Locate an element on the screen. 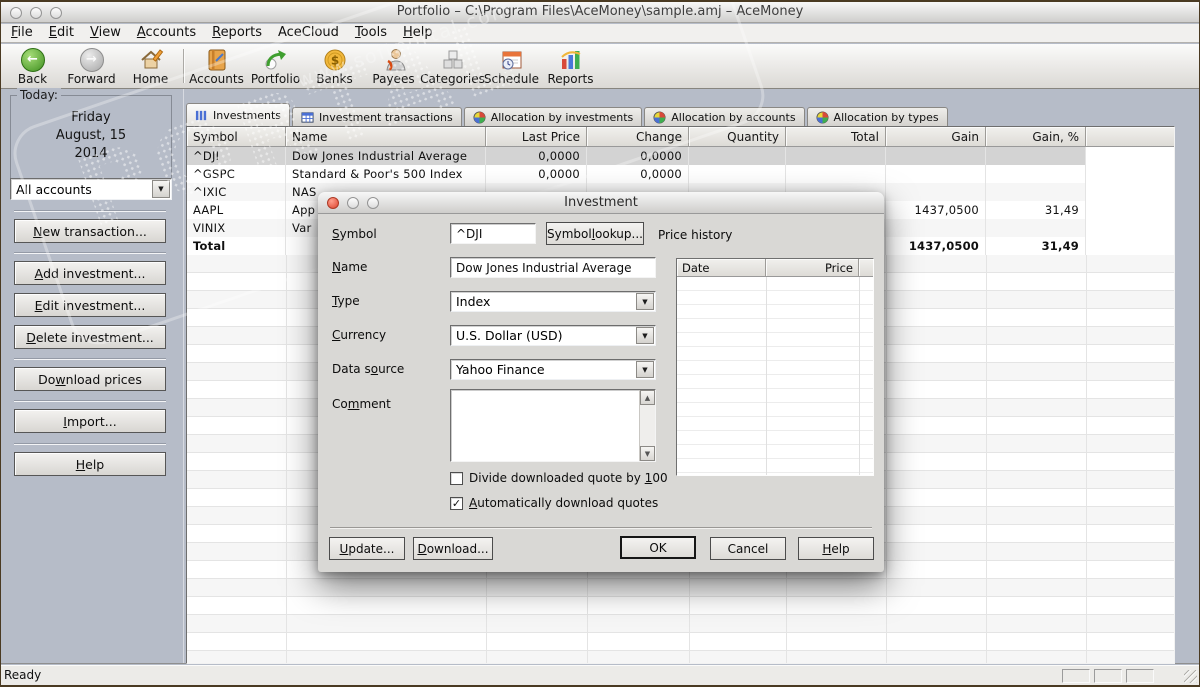 The image size is (1200, 687). dialog-zoom-button is located at coordinates (373, 203).